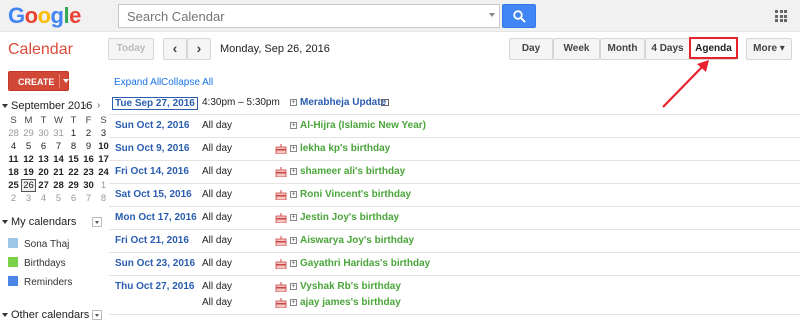 Image resolution: width=800 pixels, height=328 pixels. I want to click on create-dropdown-icon, so click(66, 81).